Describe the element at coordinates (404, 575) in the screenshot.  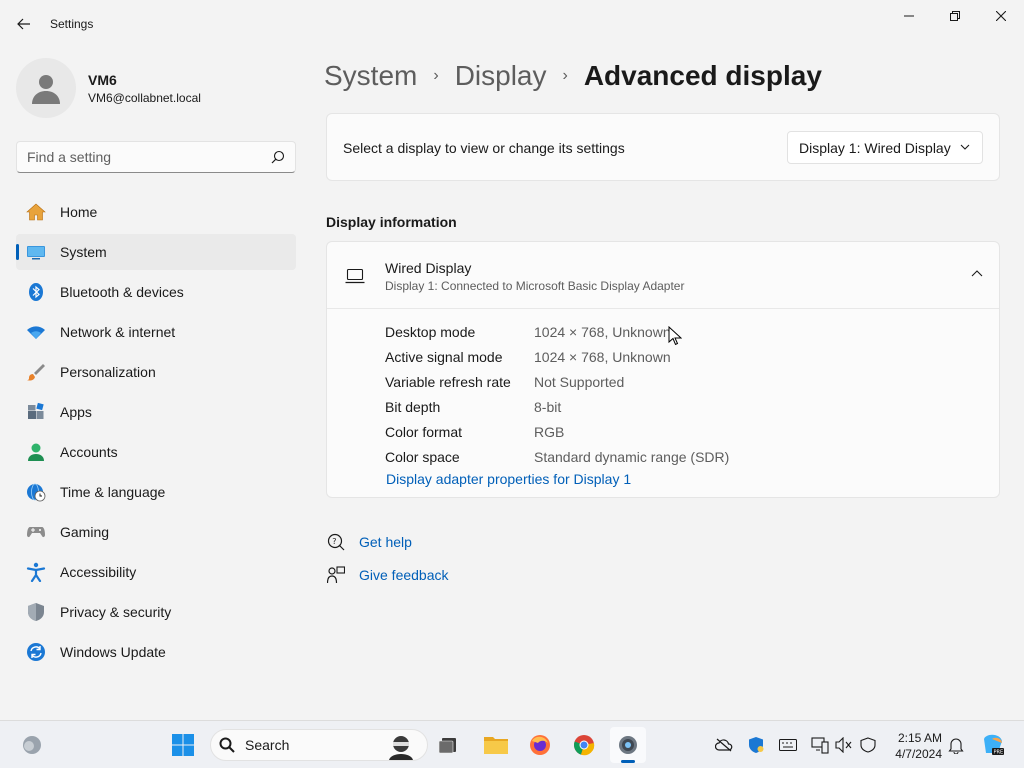
I see `give-feedback-label: Give feedback` at that location.